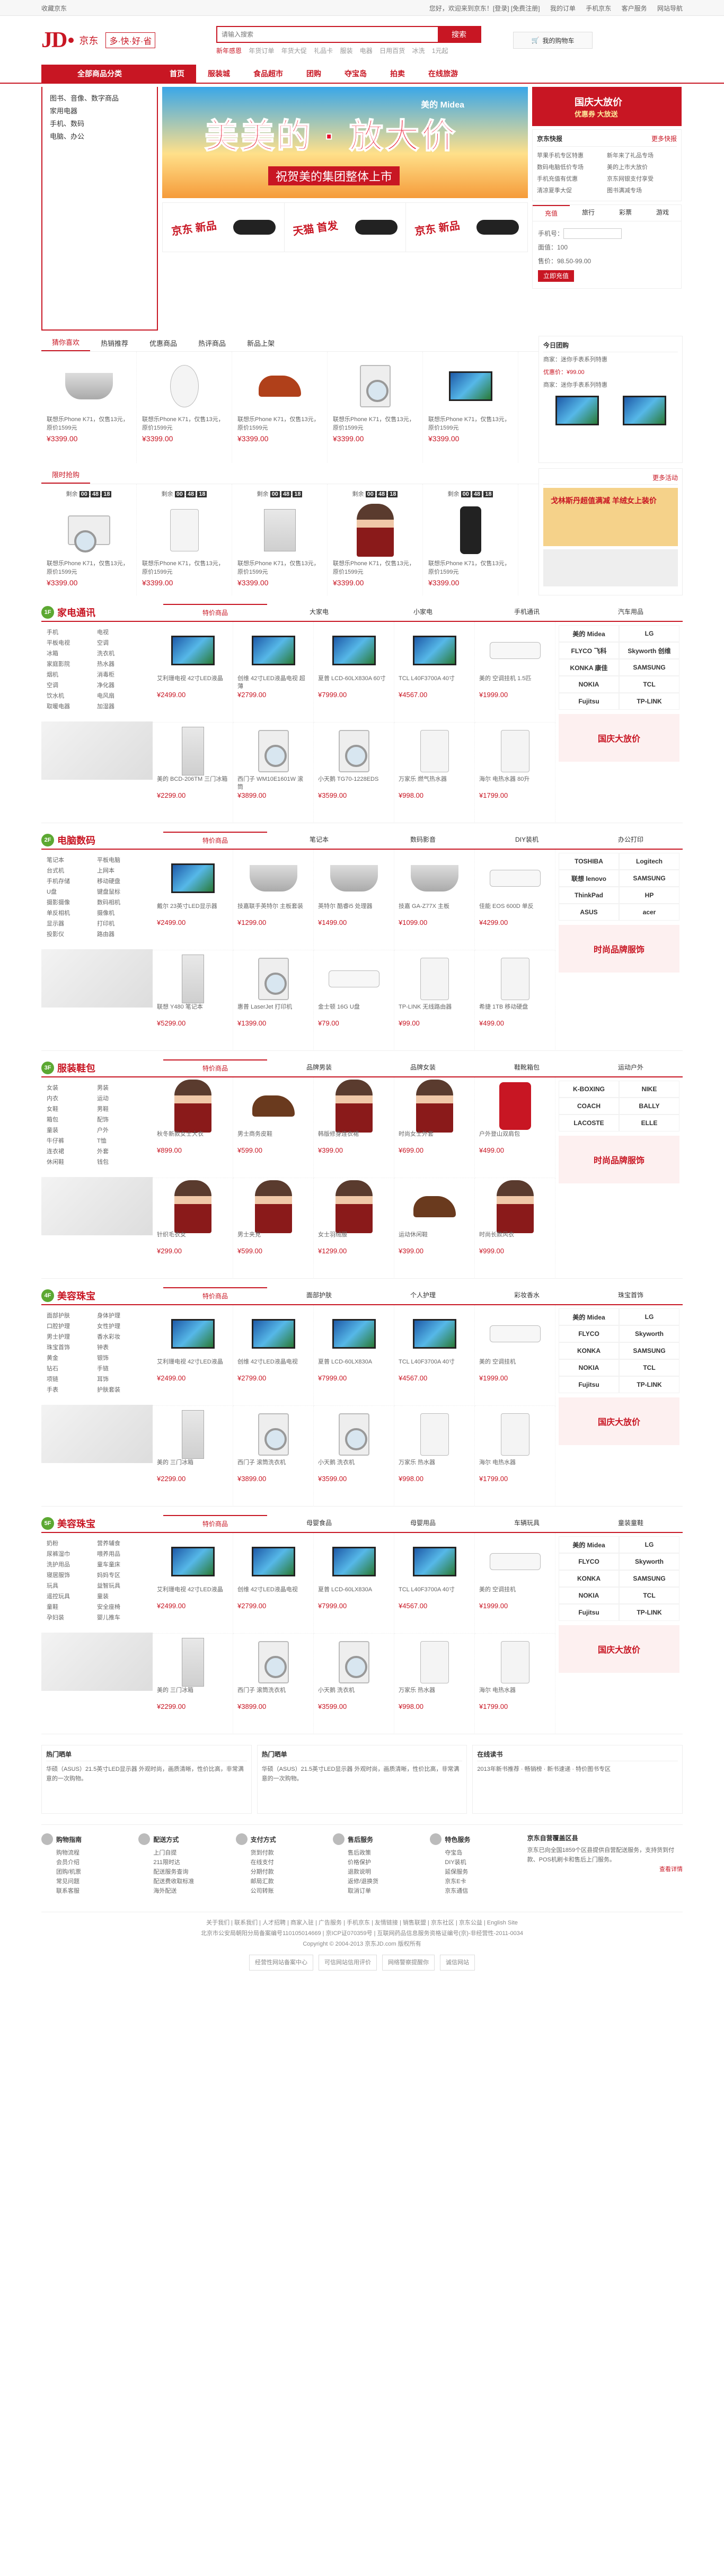 This screenshot has height=2576, width=724. What do you see at coordinates (434, 1229) in the screenshot?
I see `product-card: 运动休闲鞋 ¥399.00` at bounding box center [434, 1229].